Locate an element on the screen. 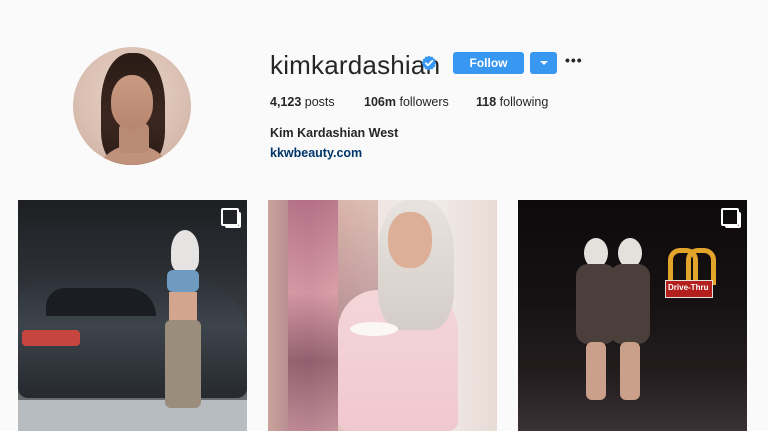 Image resolution: width=768 pixels, height=431 pixels. person-midriff is located at coordinates (183, 307).